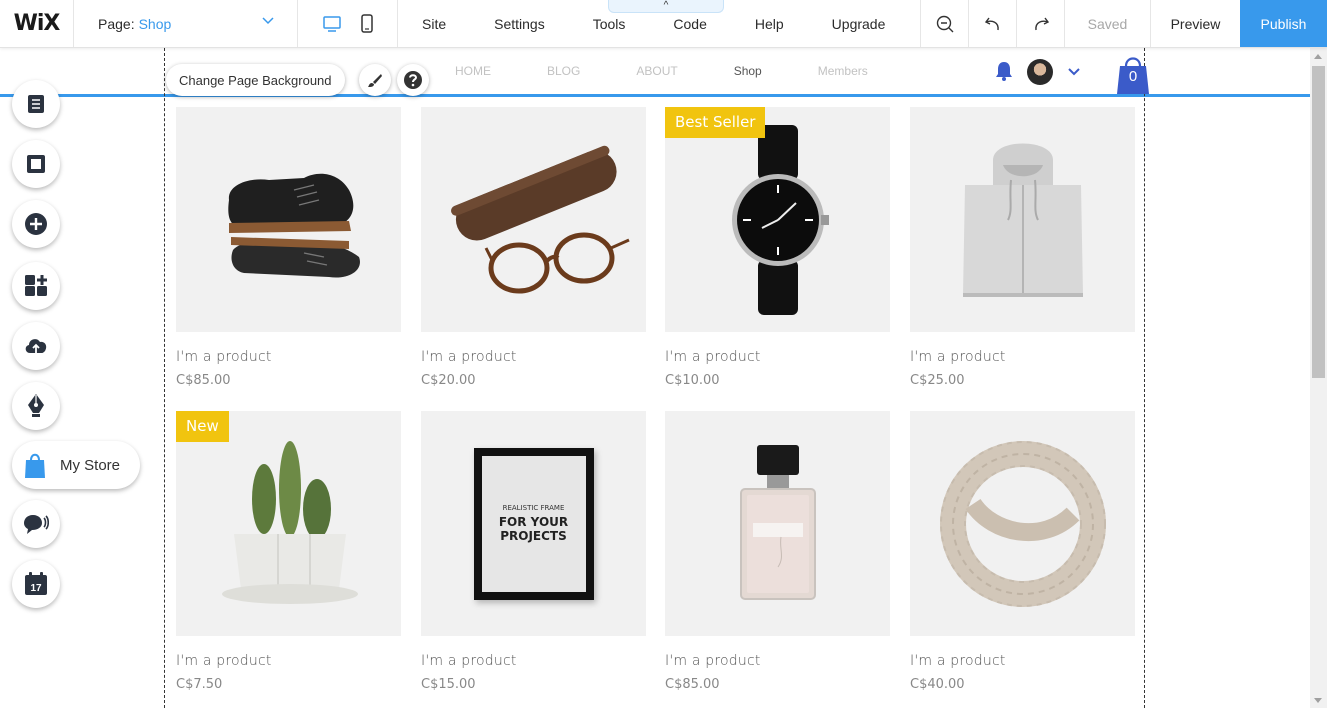 Image resolution: width=1327 pixels, height=708 pixels. Describe the element at coordinates (1133, 76) in the screenshot. I see `cart-count: 0` at that location.